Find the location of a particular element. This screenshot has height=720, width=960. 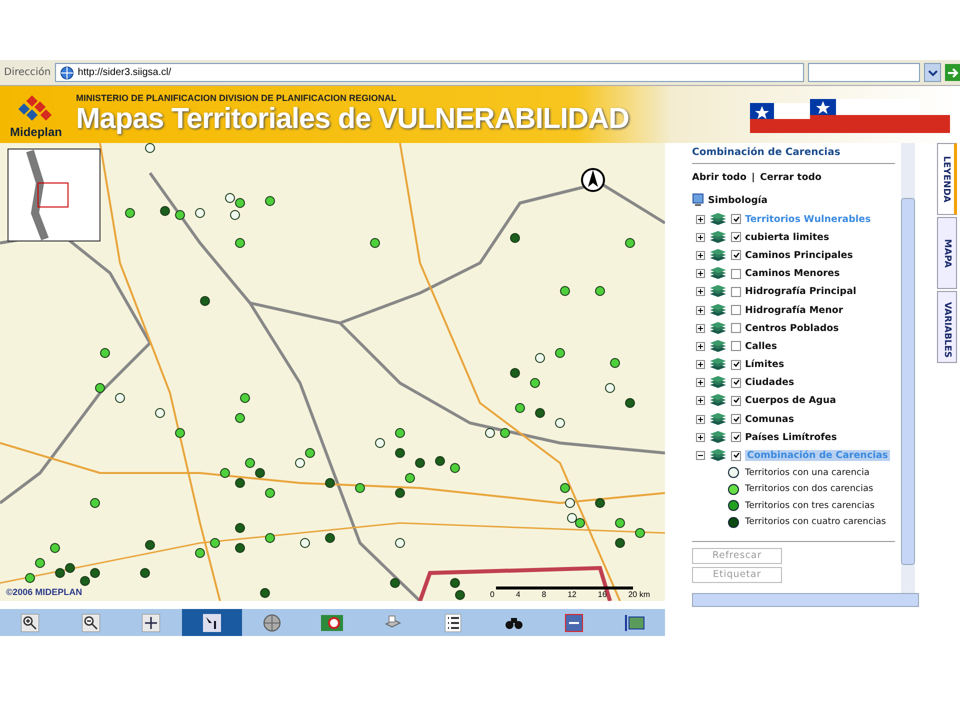

go-button is located at coordinates (952, 72).